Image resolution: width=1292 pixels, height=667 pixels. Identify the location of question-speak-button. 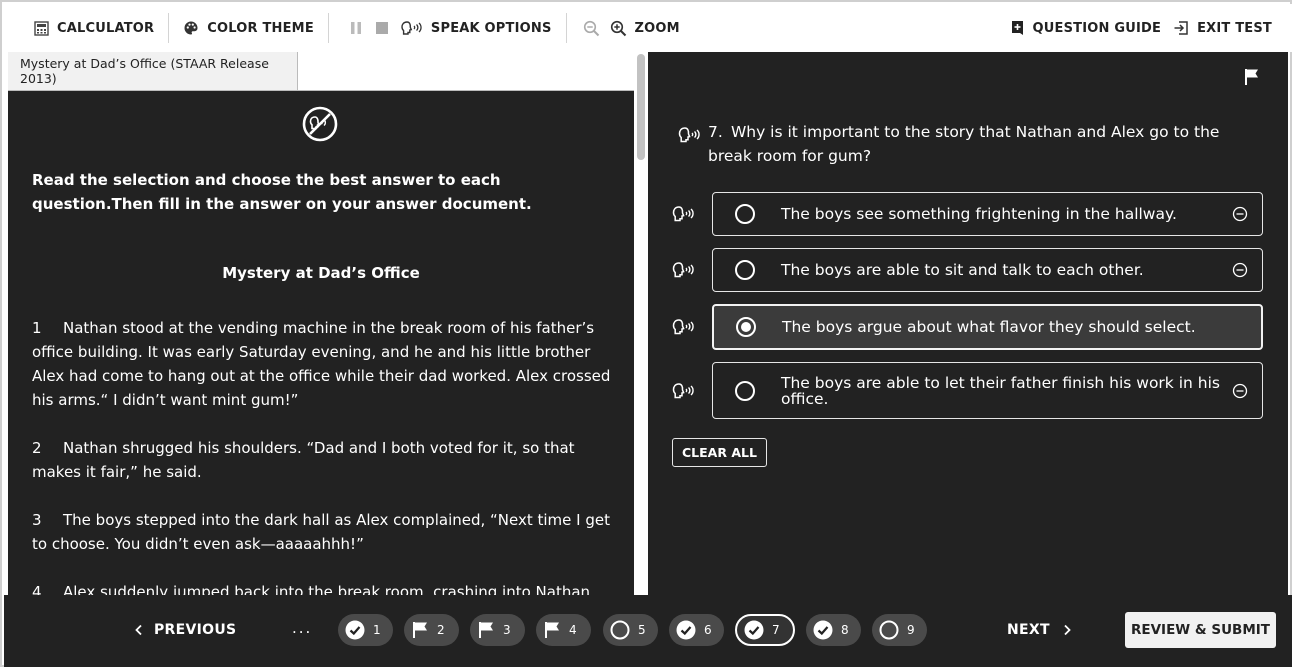
(690, 137).